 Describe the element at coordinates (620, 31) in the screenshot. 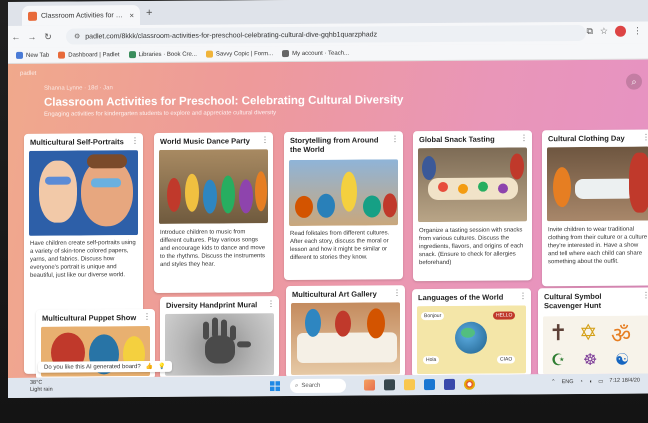

I see `profile-avatar` at that location.